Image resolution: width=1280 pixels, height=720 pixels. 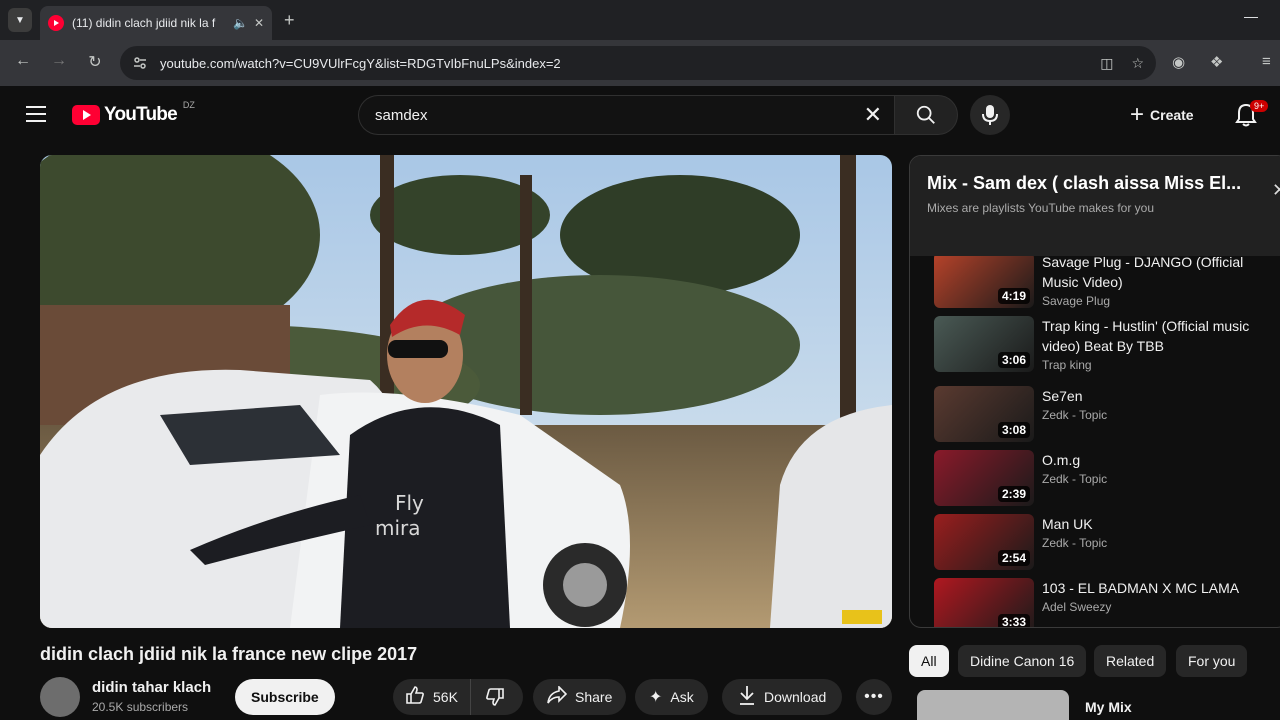 I want to click on speaker-icon: 🔈, so click(x=240, y=23).